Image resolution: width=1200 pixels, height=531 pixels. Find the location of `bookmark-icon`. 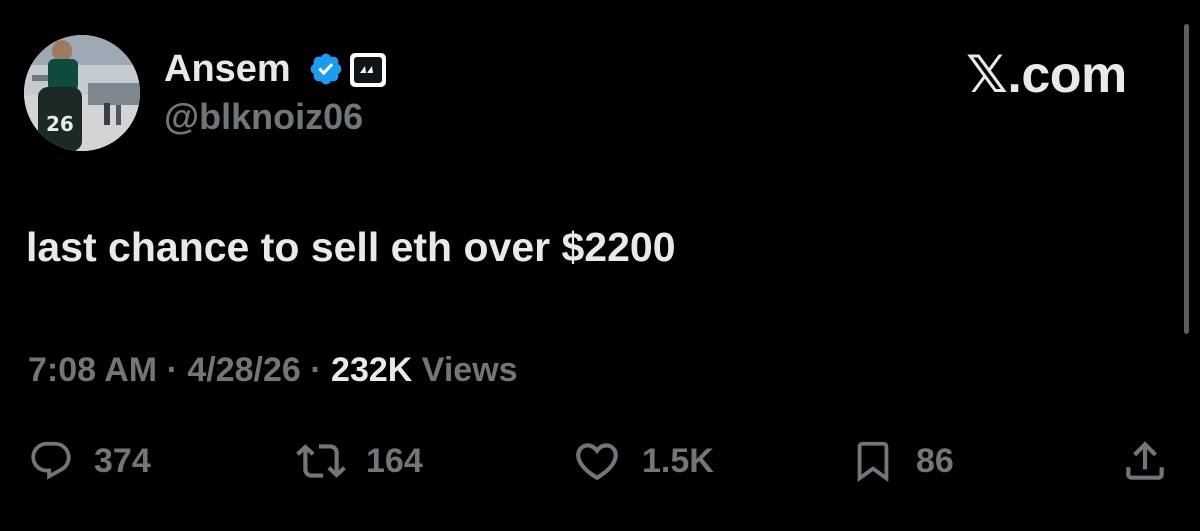

bookmark-icon is located at coordinates (873, 461).